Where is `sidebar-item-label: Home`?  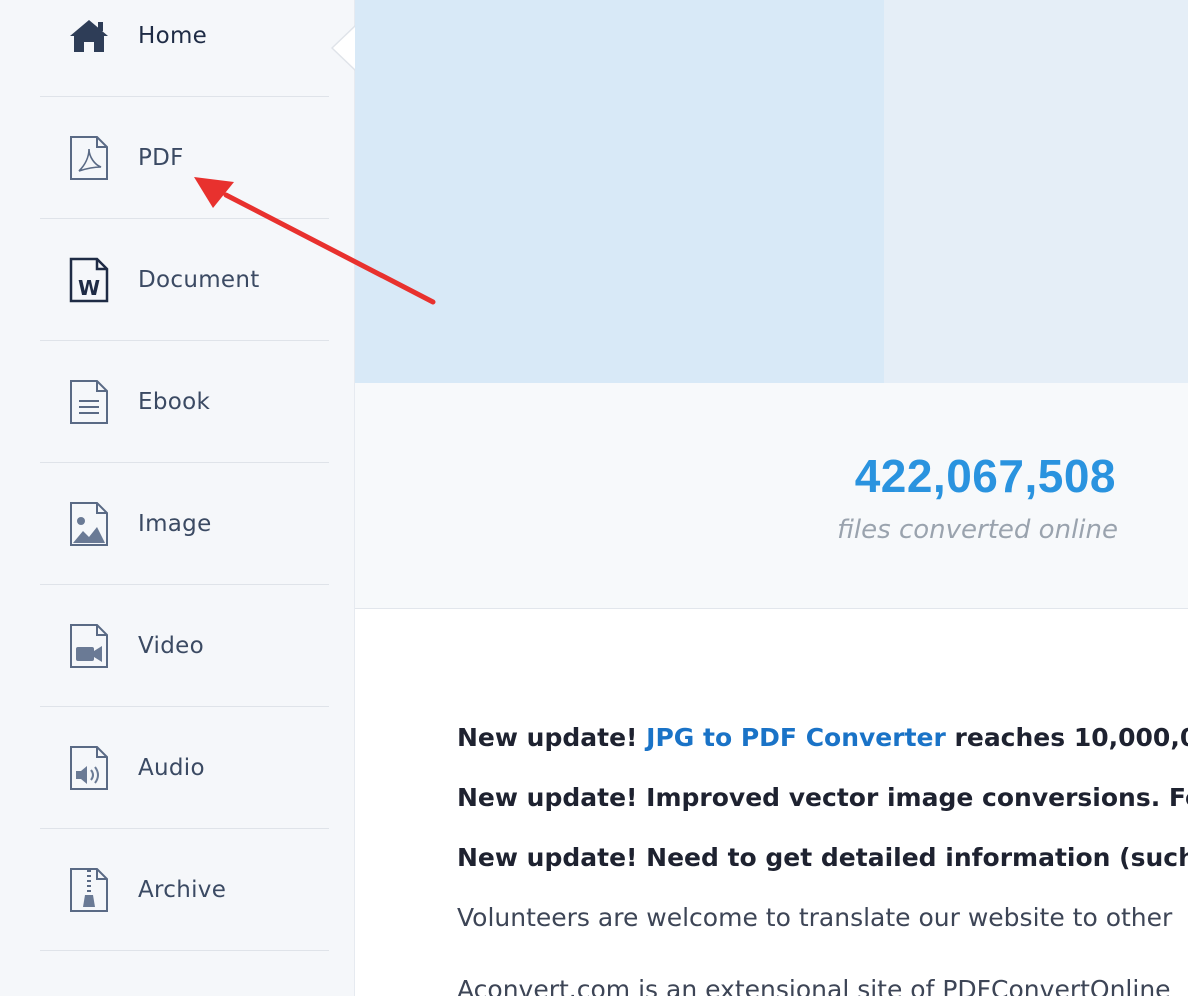
sidebar-item-label: Home is located at coordinates (173, 35).